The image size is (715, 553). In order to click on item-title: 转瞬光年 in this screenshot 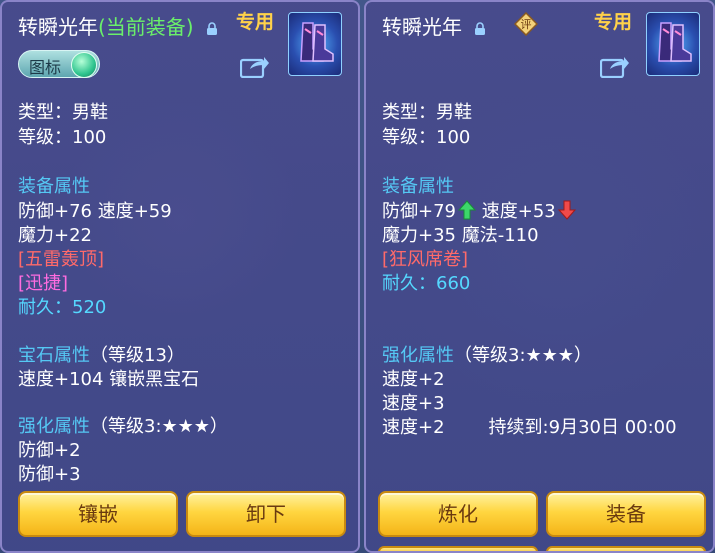, I will do `click(434, 25)`.